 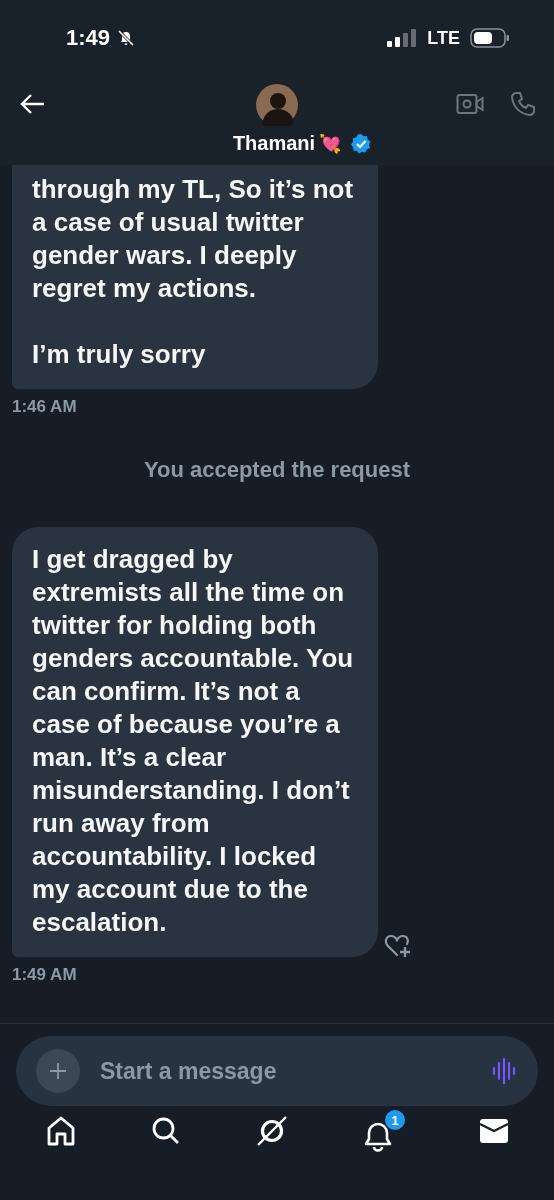 What do you see at coordinates (274, 143) in the screenshot?
I see `contact-name: Thamani` at bounding box center [274, 143].